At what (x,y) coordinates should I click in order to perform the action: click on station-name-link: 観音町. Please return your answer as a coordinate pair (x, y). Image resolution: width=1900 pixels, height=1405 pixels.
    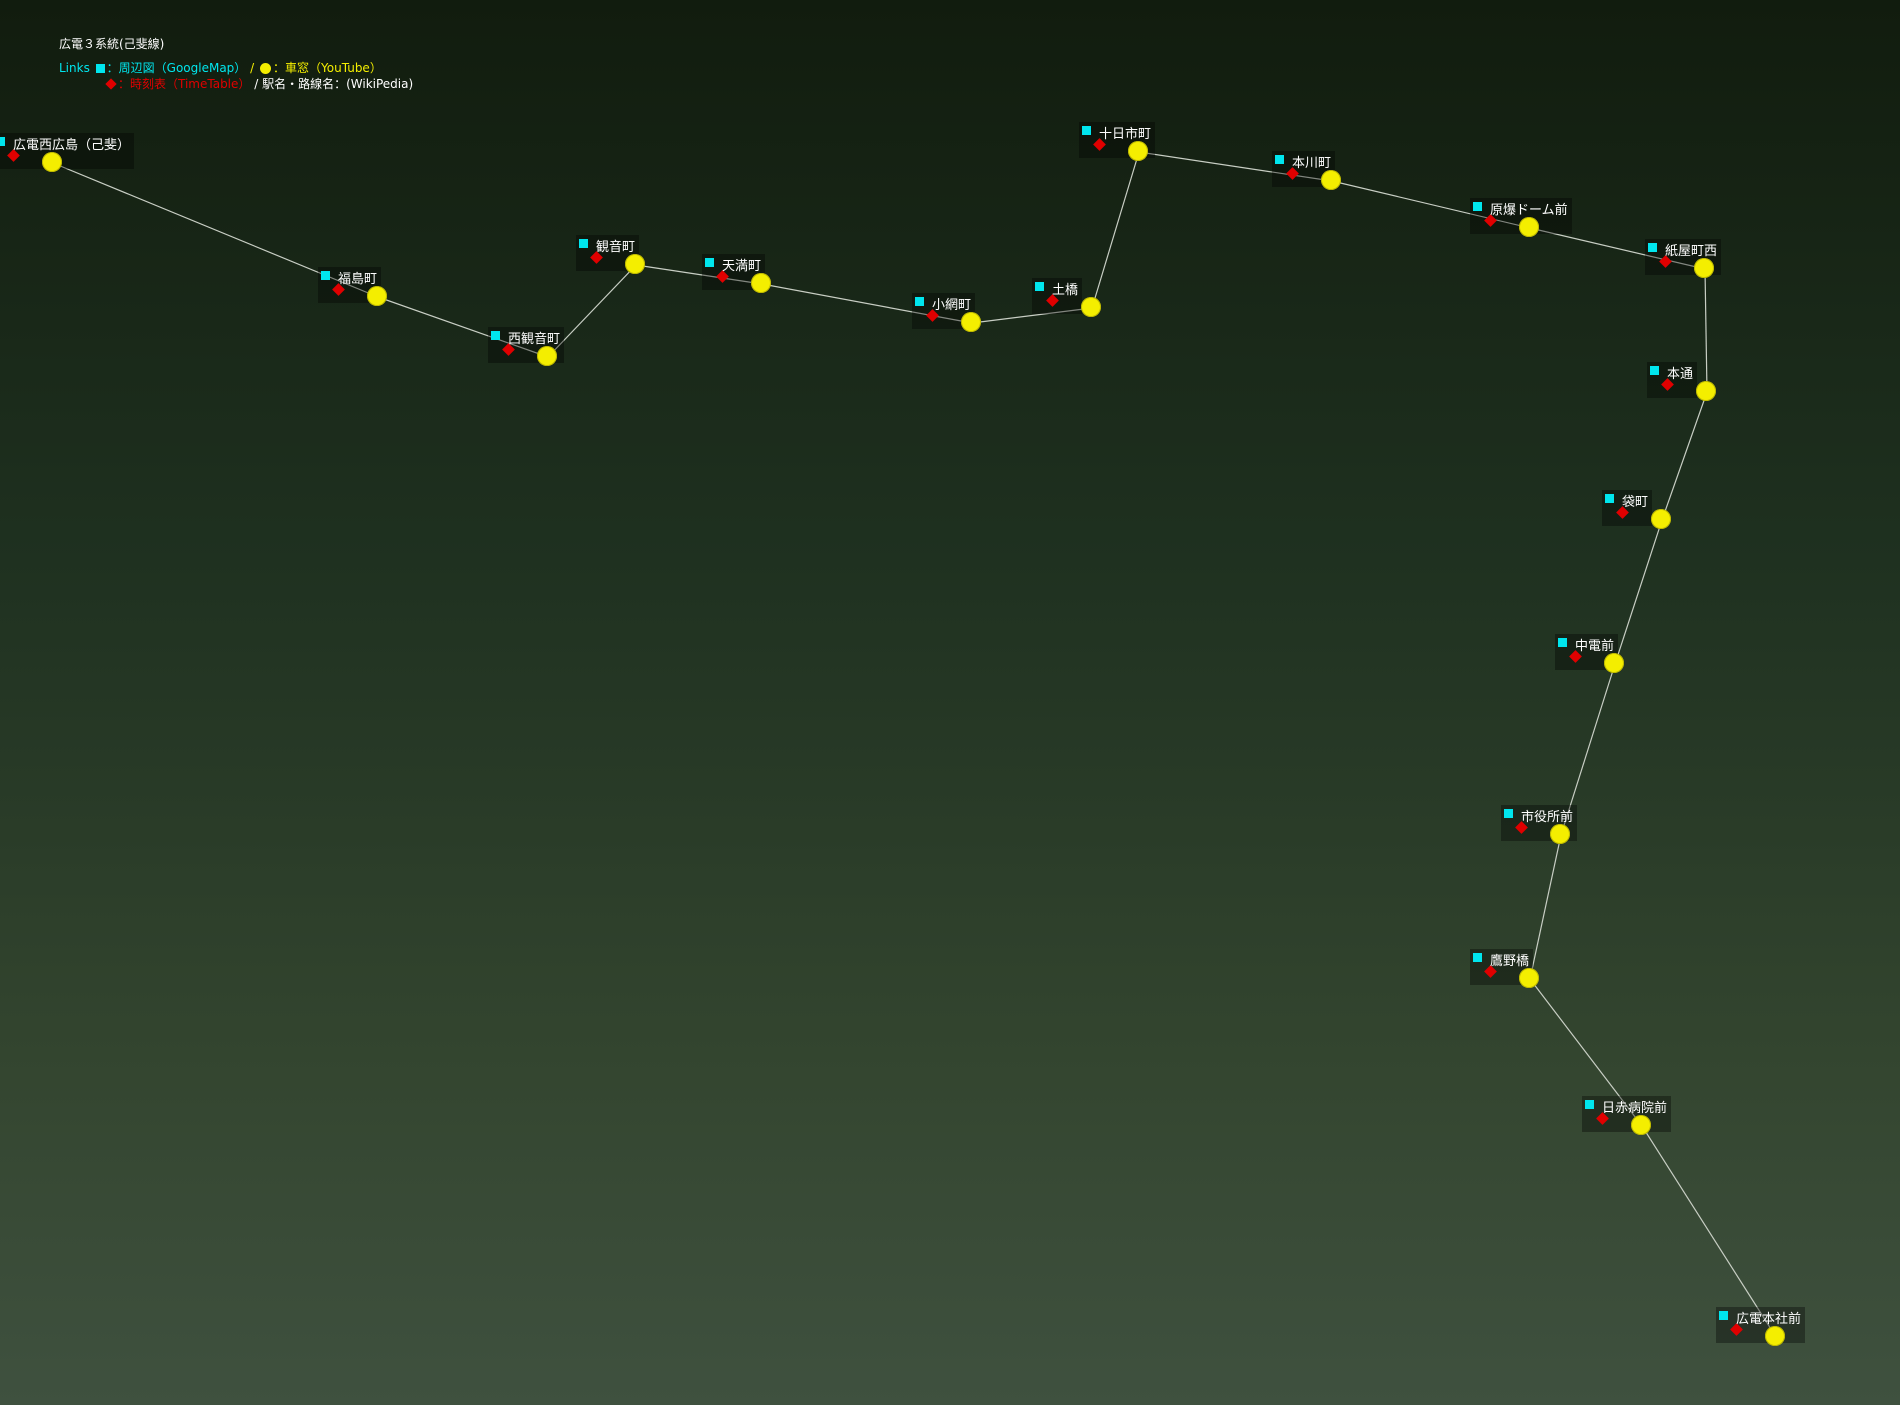
    Looking at the image, I should click on (615, 245).